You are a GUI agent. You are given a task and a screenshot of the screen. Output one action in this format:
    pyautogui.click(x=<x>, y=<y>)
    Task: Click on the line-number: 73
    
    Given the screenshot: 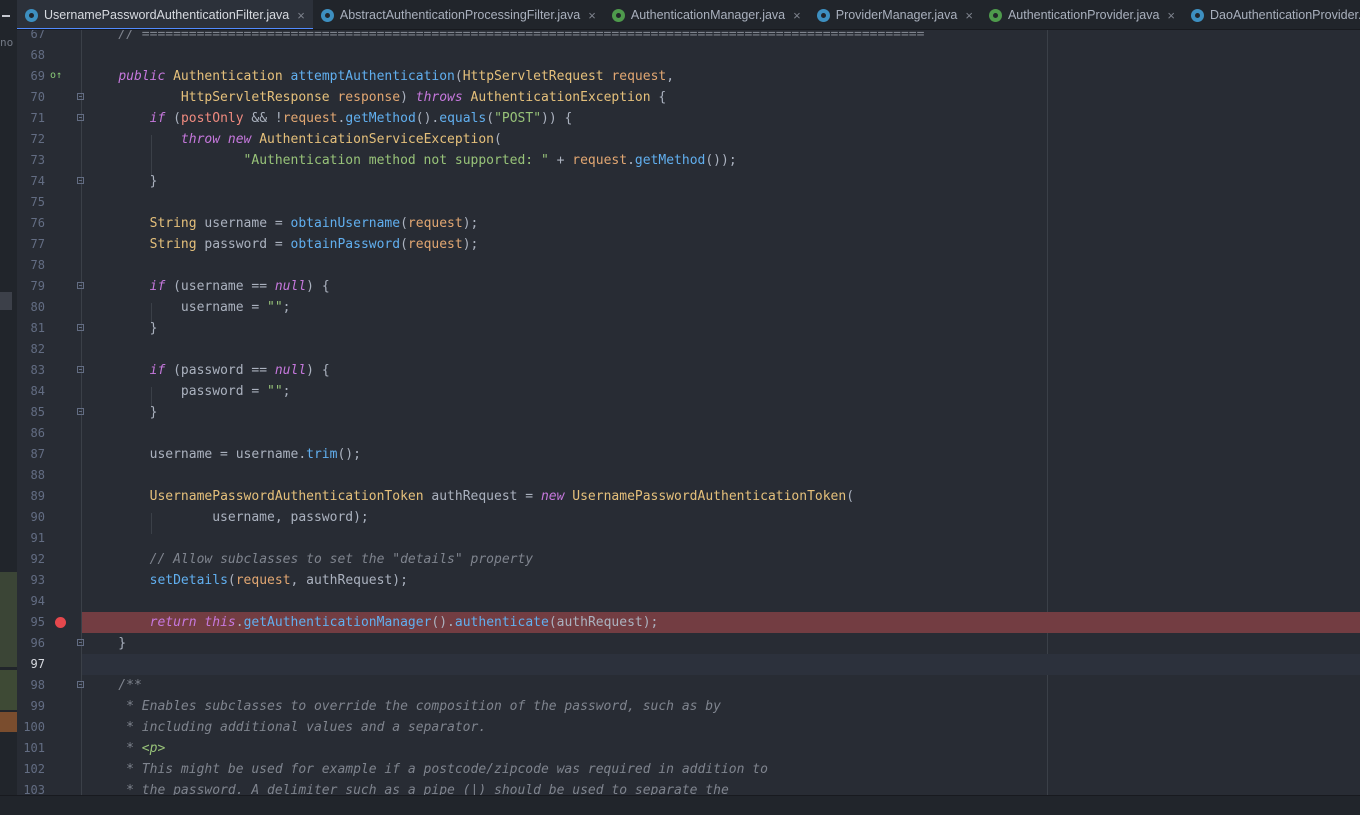 What is the action you would take?
    pyautogui.click(x=31, y=160)
    